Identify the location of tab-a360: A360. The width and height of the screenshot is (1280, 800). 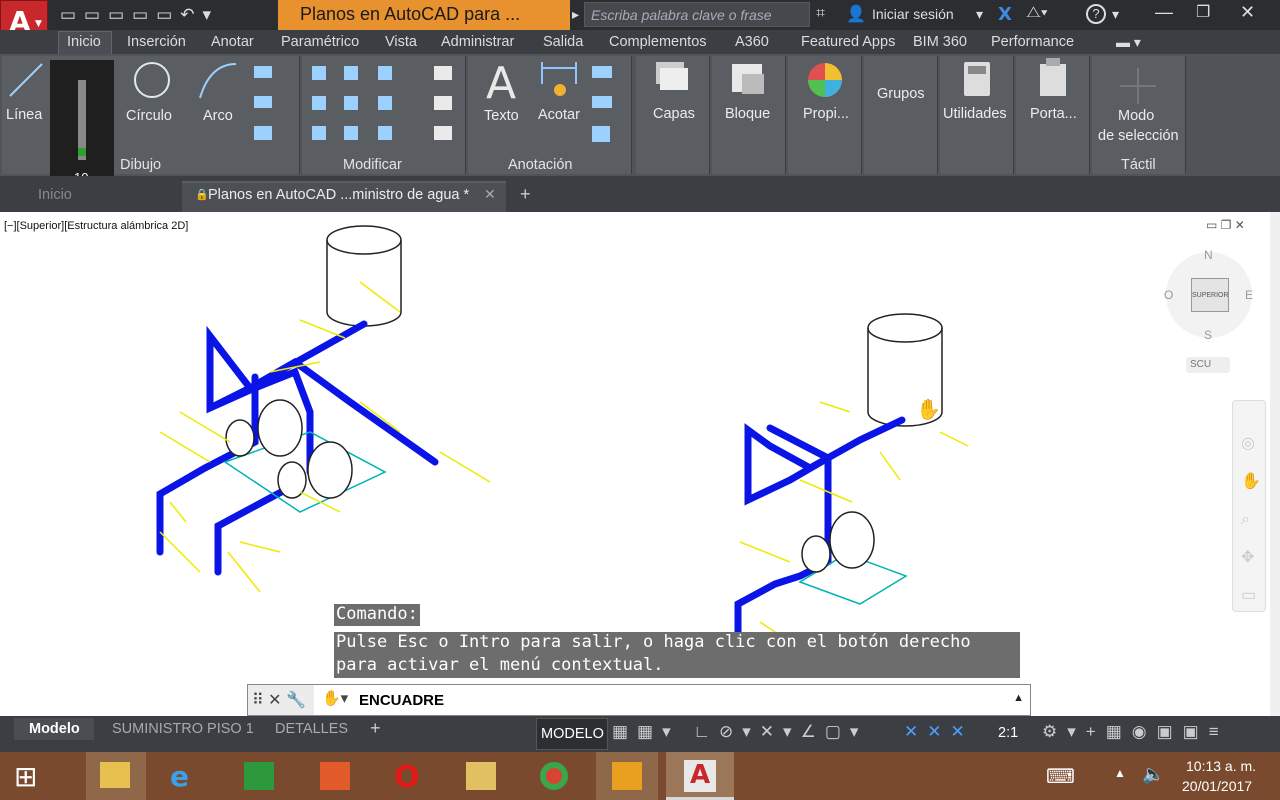
(752, 42).